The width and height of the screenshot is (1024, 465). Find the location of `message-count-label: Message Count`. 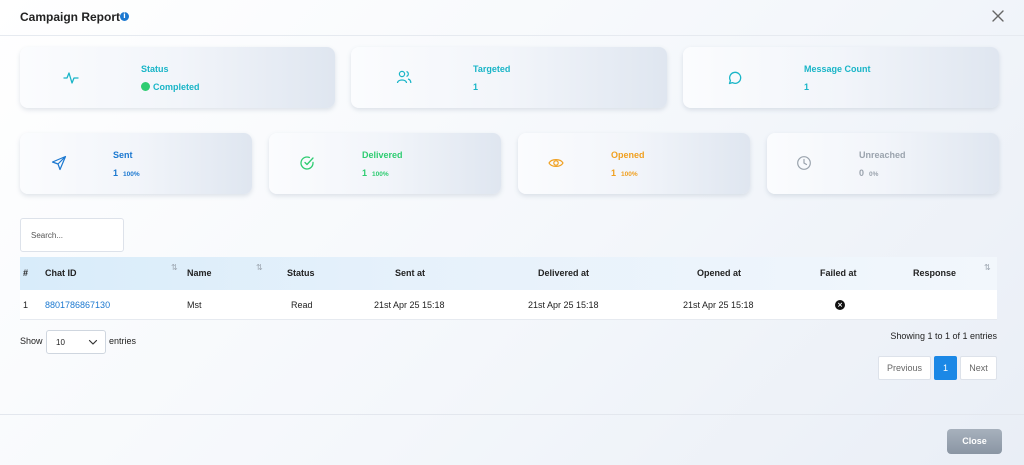

message-count-label: Message Count is located at coordinates (837, 69).